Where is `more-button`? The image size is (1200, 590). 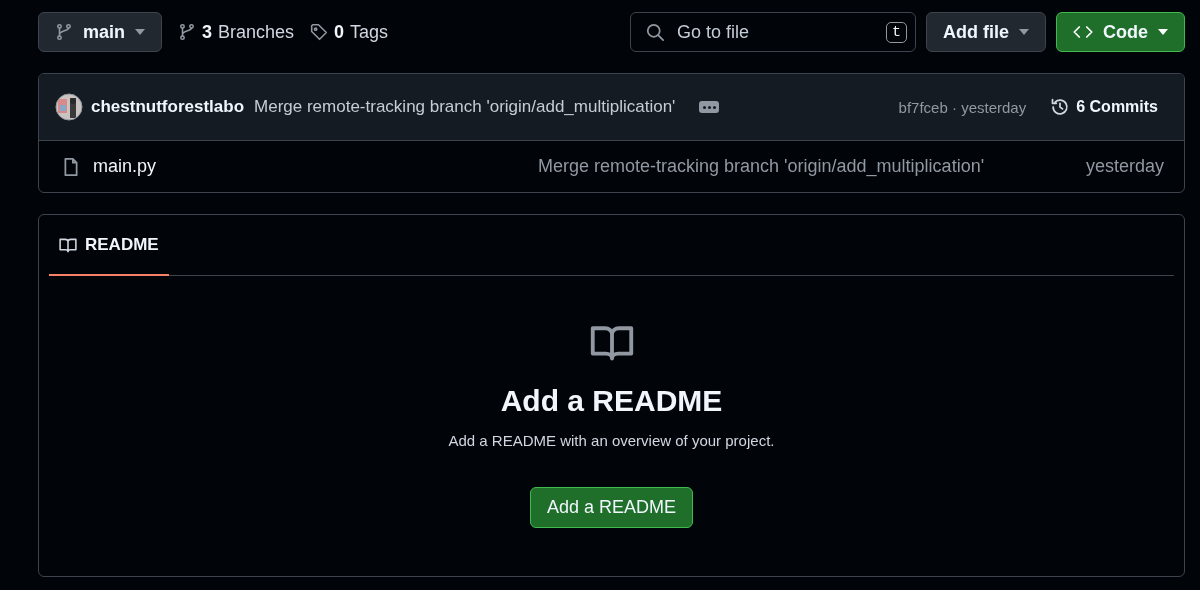 more-button is located at coordinates (709, 107).